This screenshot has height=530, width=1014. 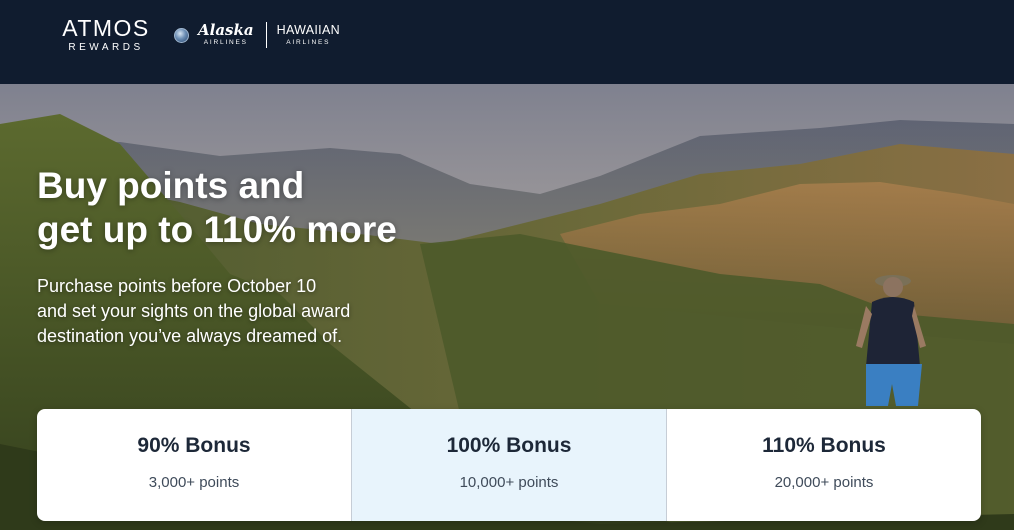 I want to click on headline-line-2: get up to 110% more, so click(x=217, y=229).